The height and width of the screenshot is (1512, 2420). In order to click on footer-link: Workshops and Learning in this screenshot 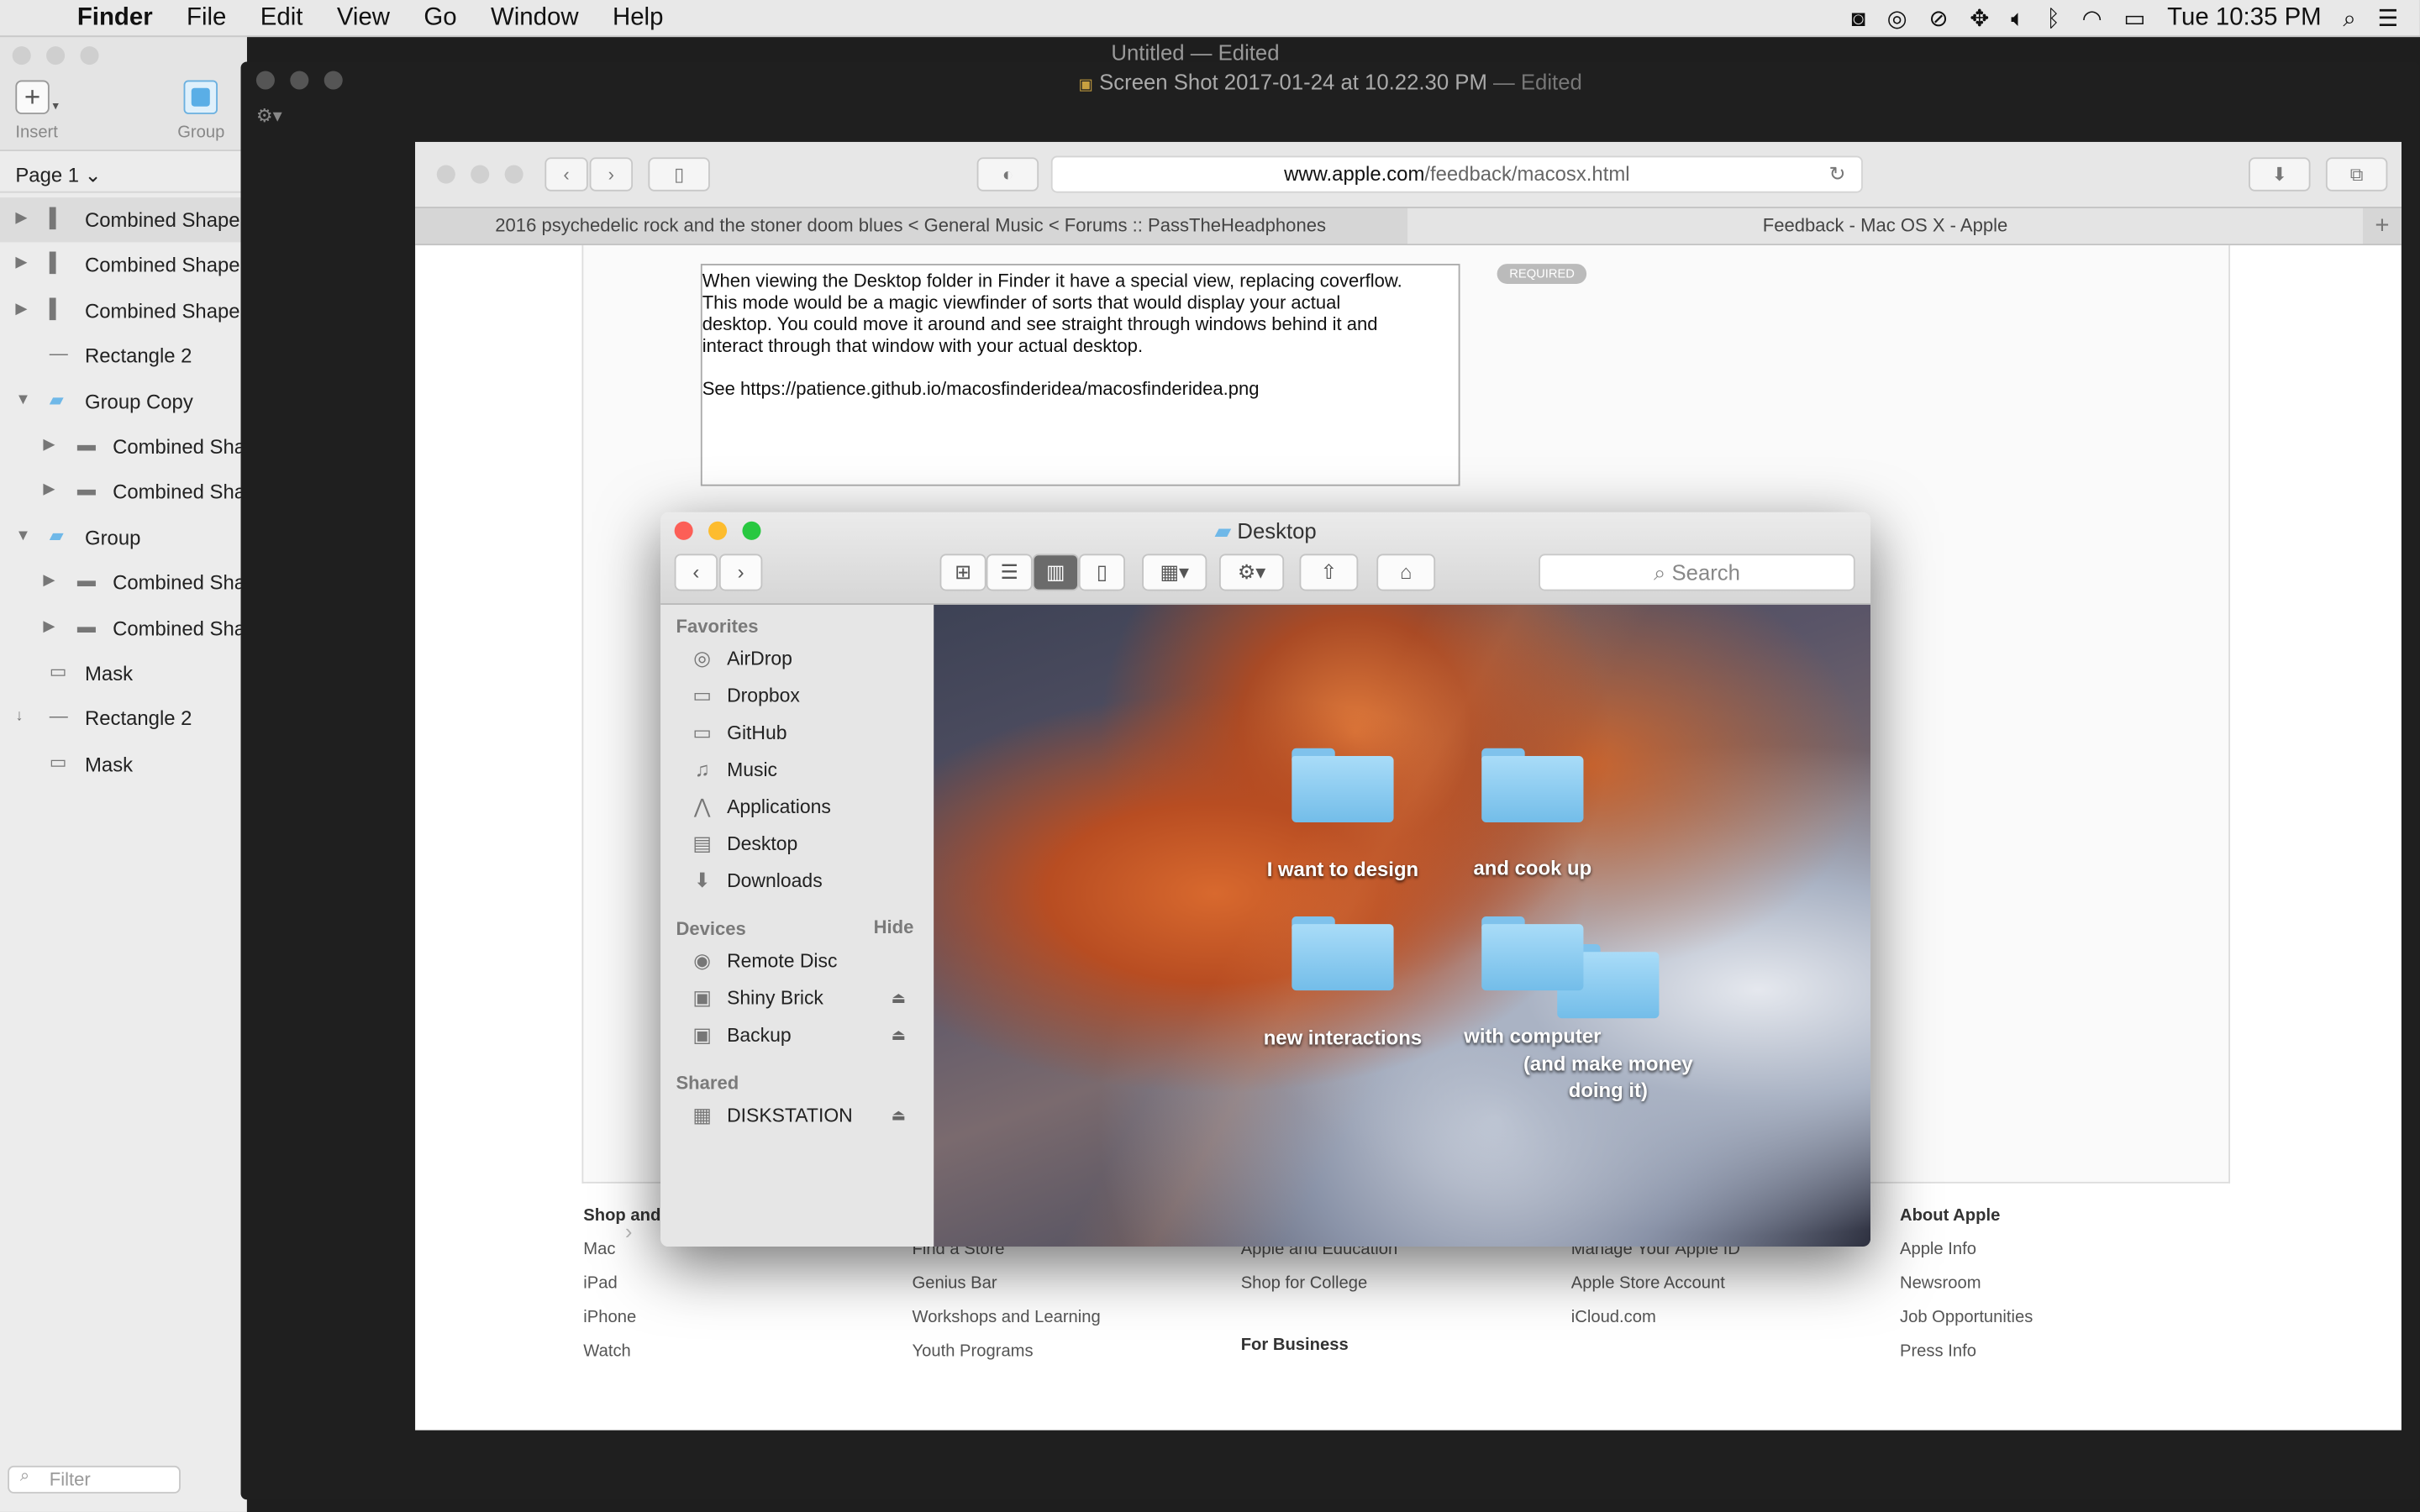, I will do `click(1006, 1318)`.